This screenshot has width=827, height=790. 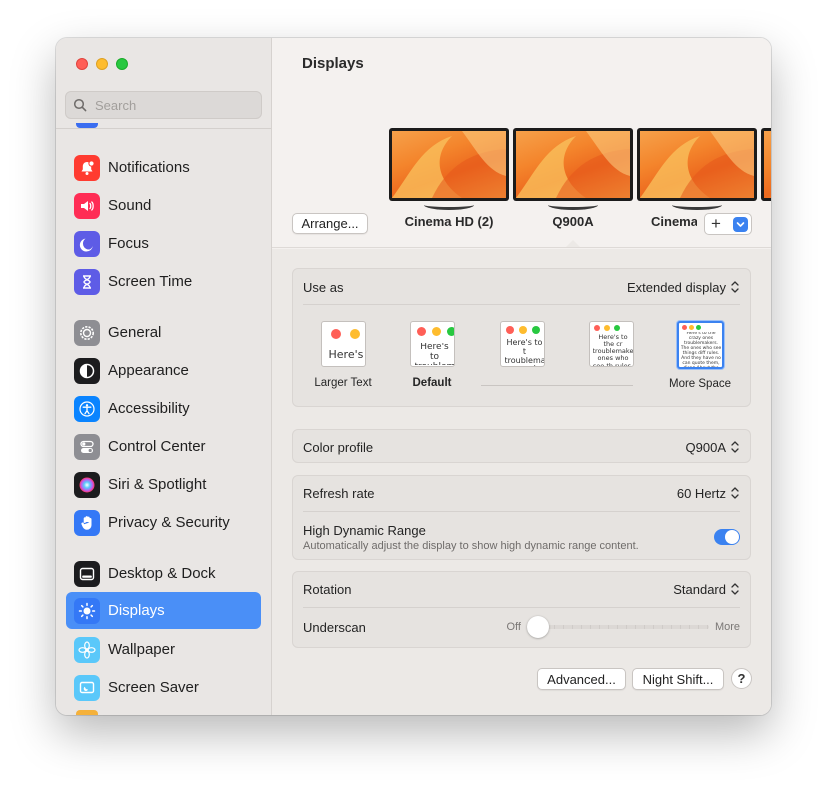 What do you see at coordinates (148, 370) in the screenshot?
I see `sidebar-item-label: Appearance` at bounding box center [148, 370].